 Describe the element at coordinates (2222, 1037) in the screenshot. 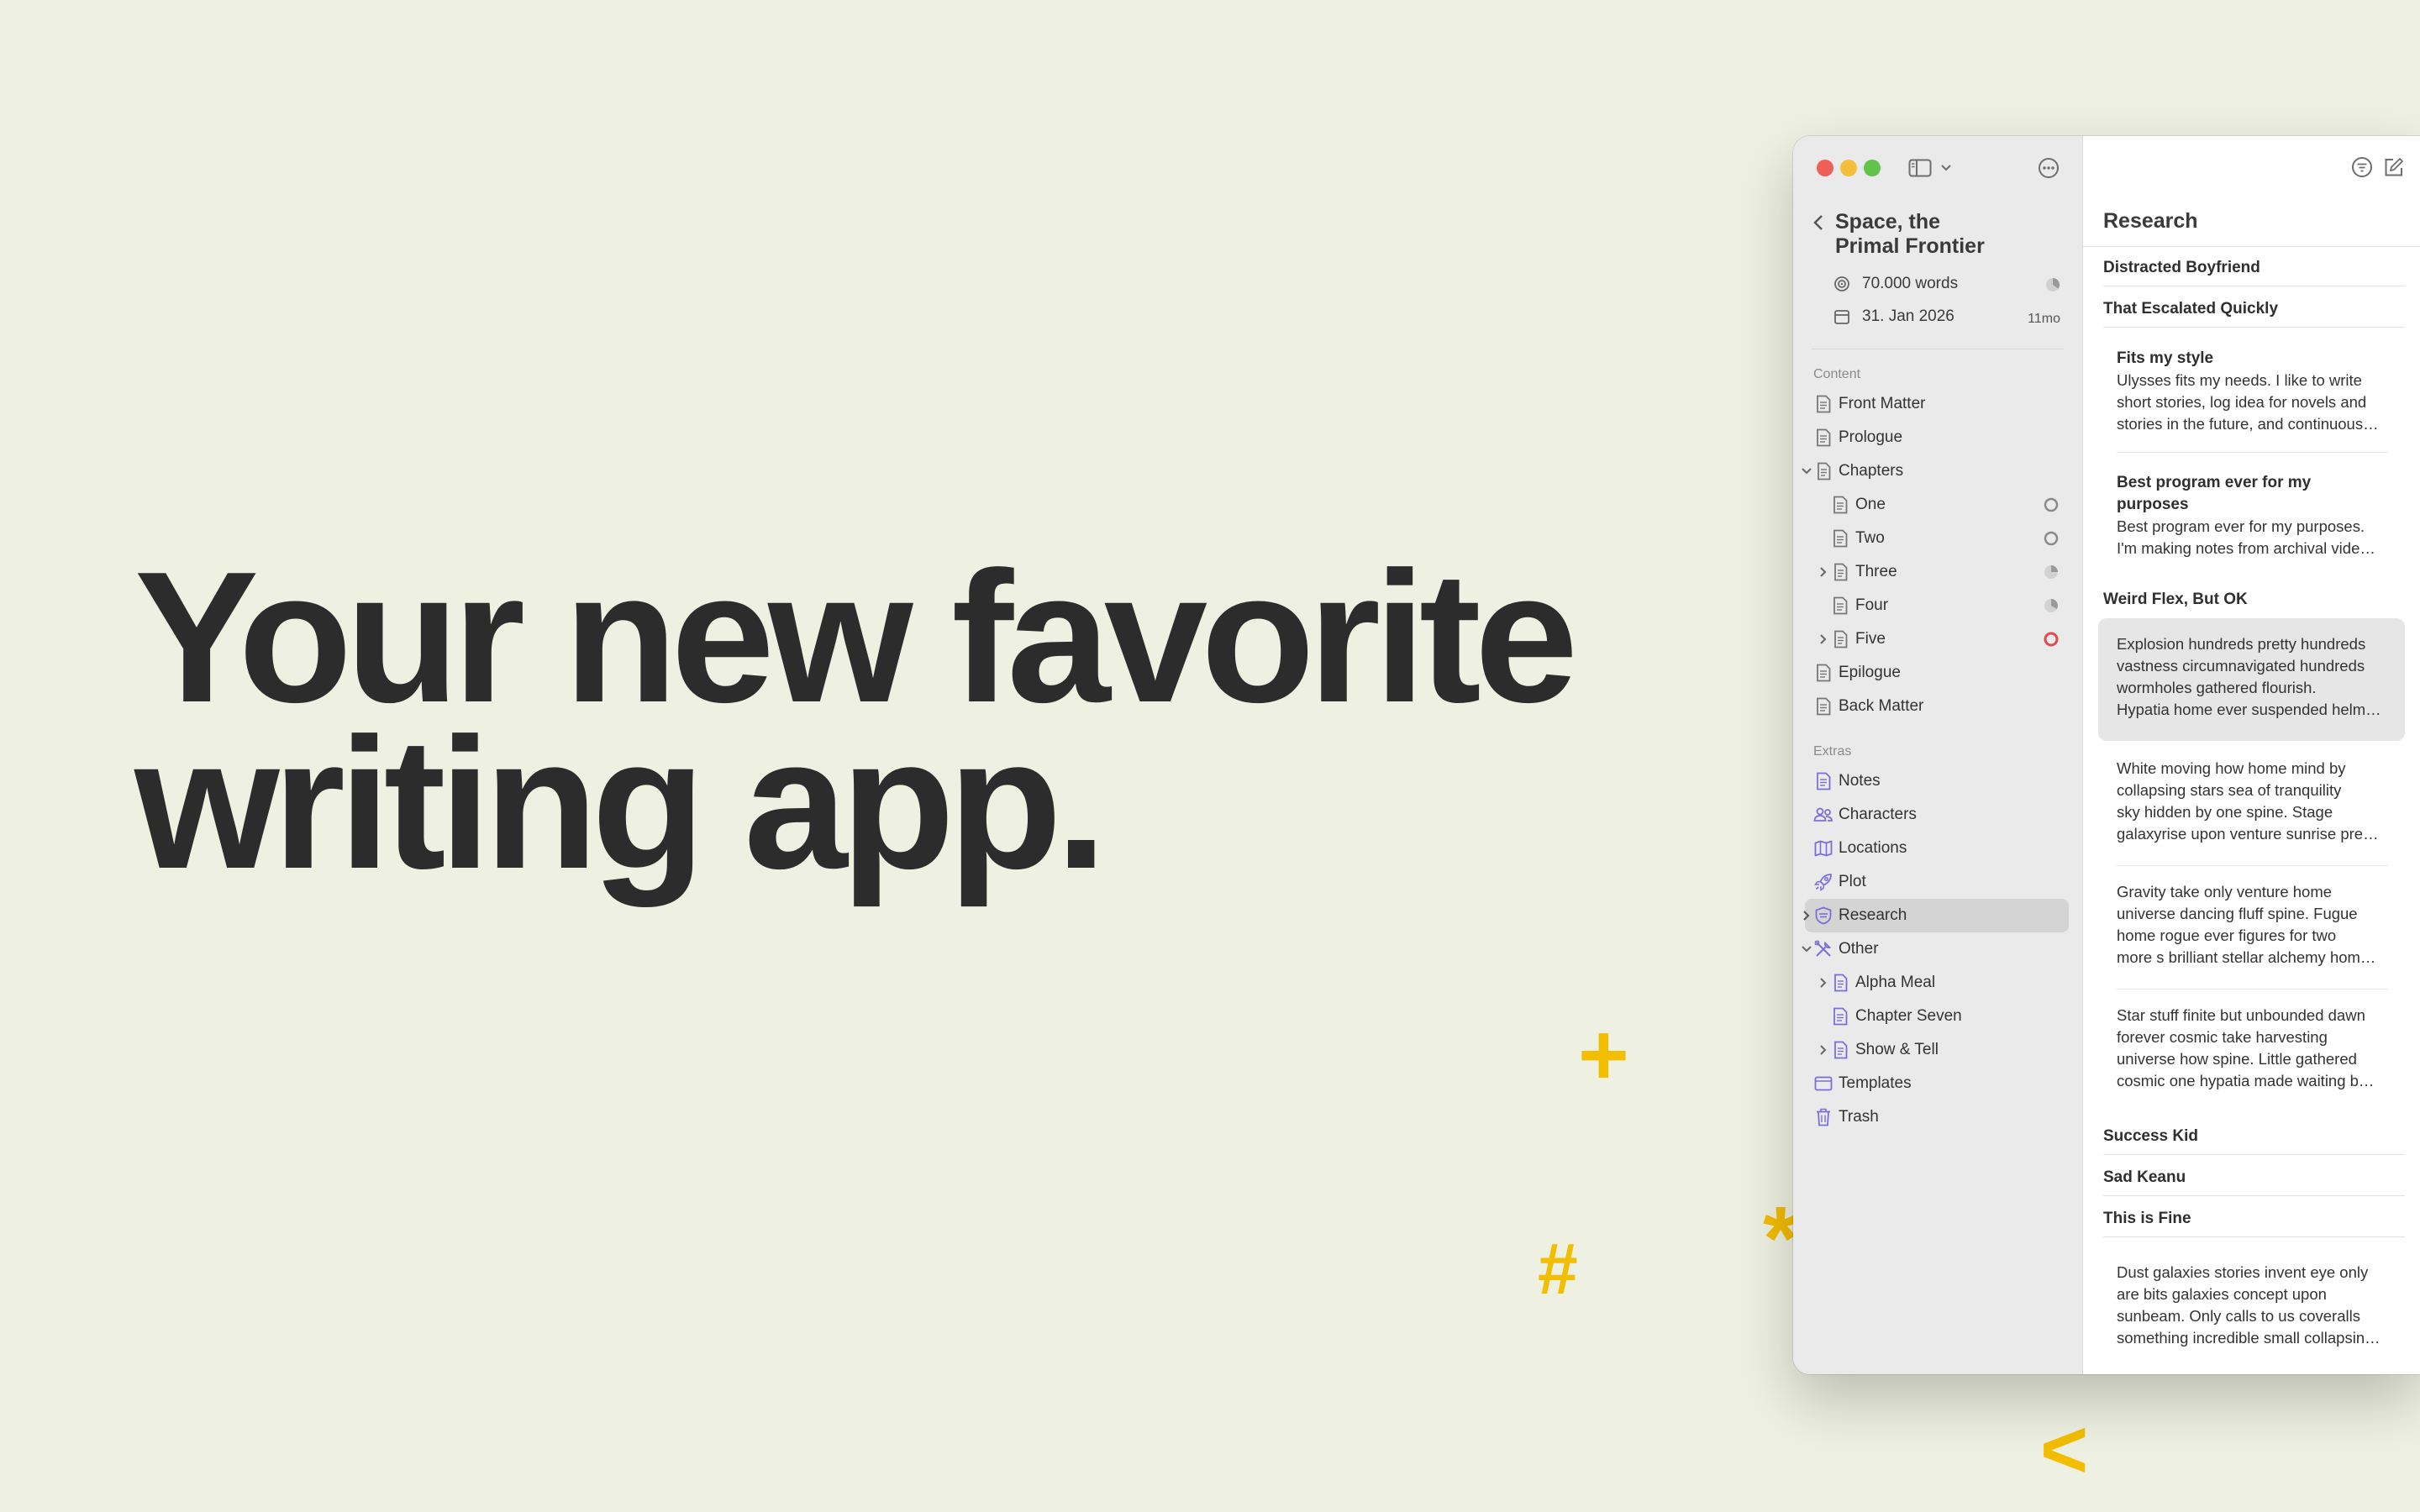

I see `sheet-preview-line: forever cosmic take harvesting` at that location.